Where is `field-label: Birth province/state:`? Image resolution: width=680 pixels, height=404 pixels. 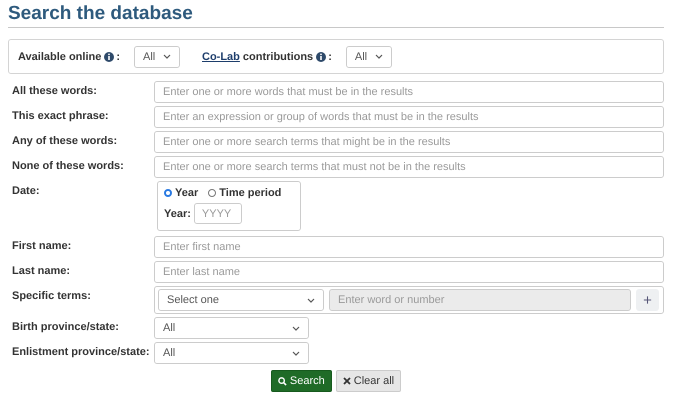 field-label: Birth province/state: is located at coordinates (66, 326).